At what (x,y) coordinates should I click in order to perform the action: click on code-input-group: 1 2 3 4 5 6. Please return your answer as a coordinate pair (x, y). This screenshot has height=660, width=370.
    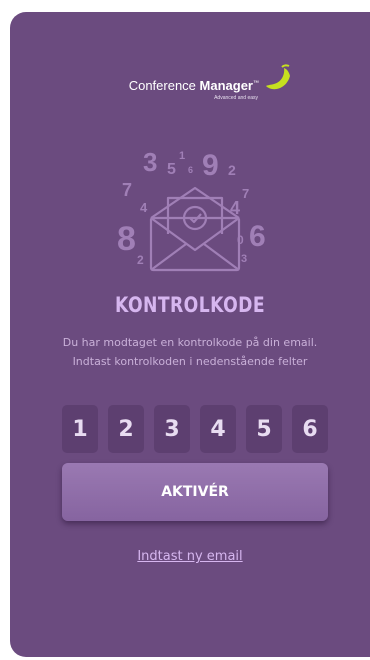
    Looking at the image, I should click on (195, 430).